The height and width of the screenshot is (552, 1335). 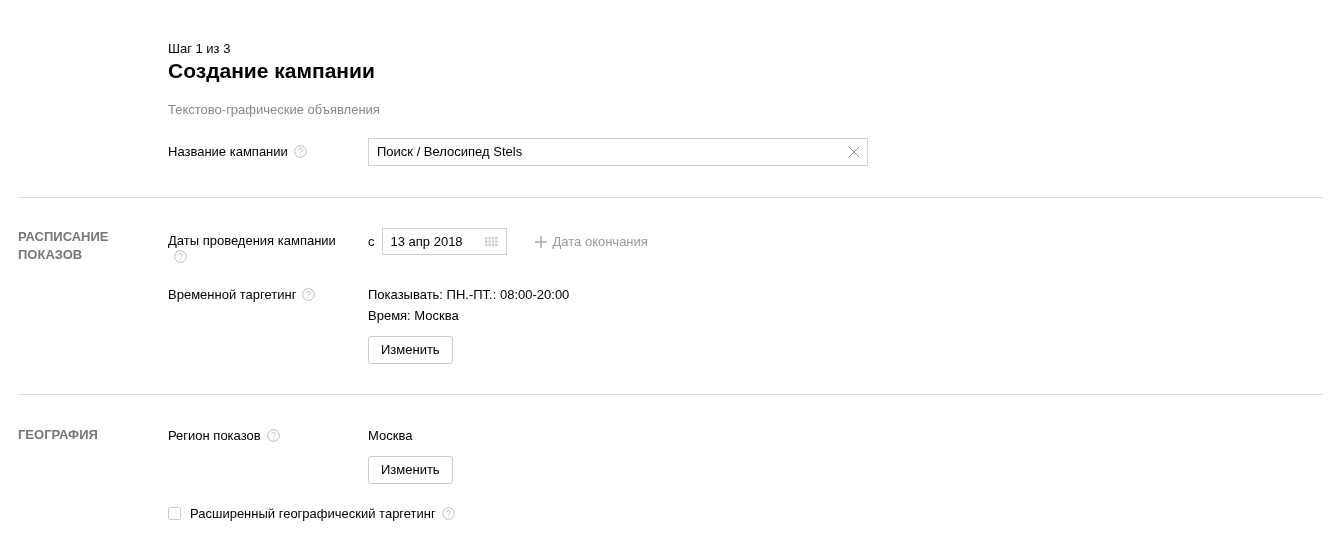 What do you see at coordinates (274, 110) in the screenshot?
I see `page-subtitle: Текстово-графические объявления` at bounding box center [274, 110].